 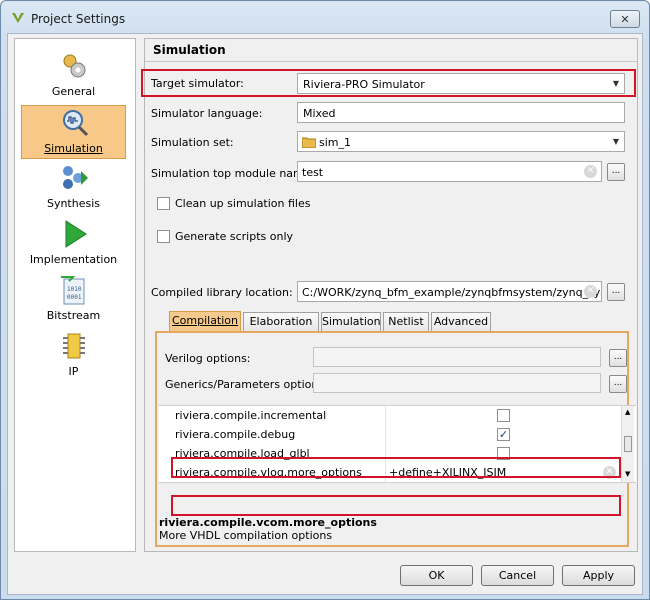 What do you see at coordinates (222, 292) in the screenshot?
I see `compiled-library-label: Compiled library location:` at bounding box center [222, 292].